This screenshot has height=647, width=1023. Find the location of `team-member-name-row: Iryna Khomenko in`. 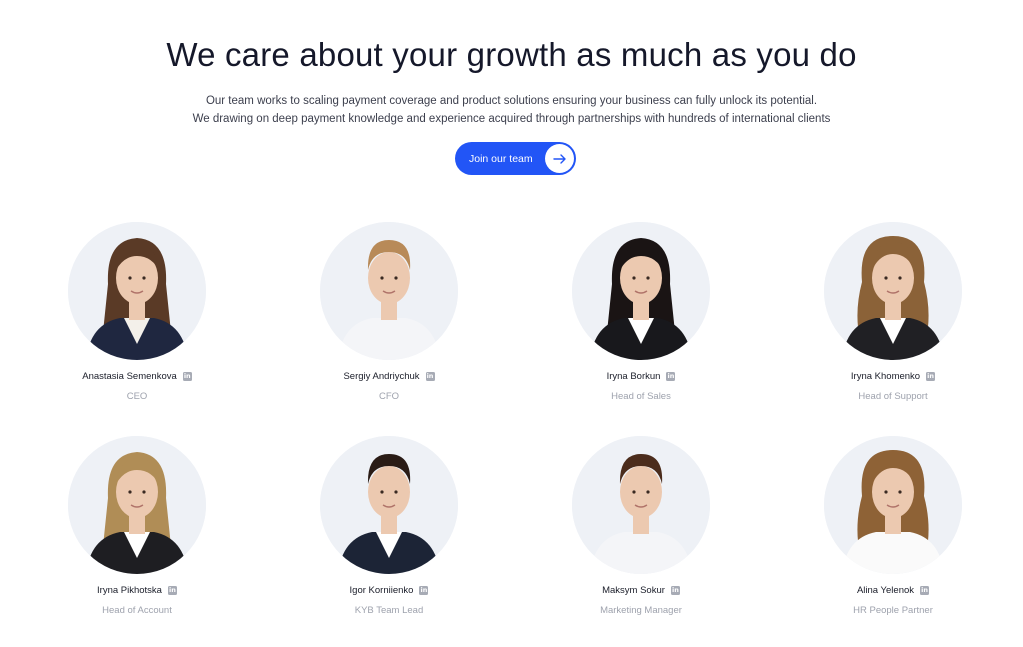

team-member-name-row: Iryna Khomenko in is located at coordinates (893, 376).